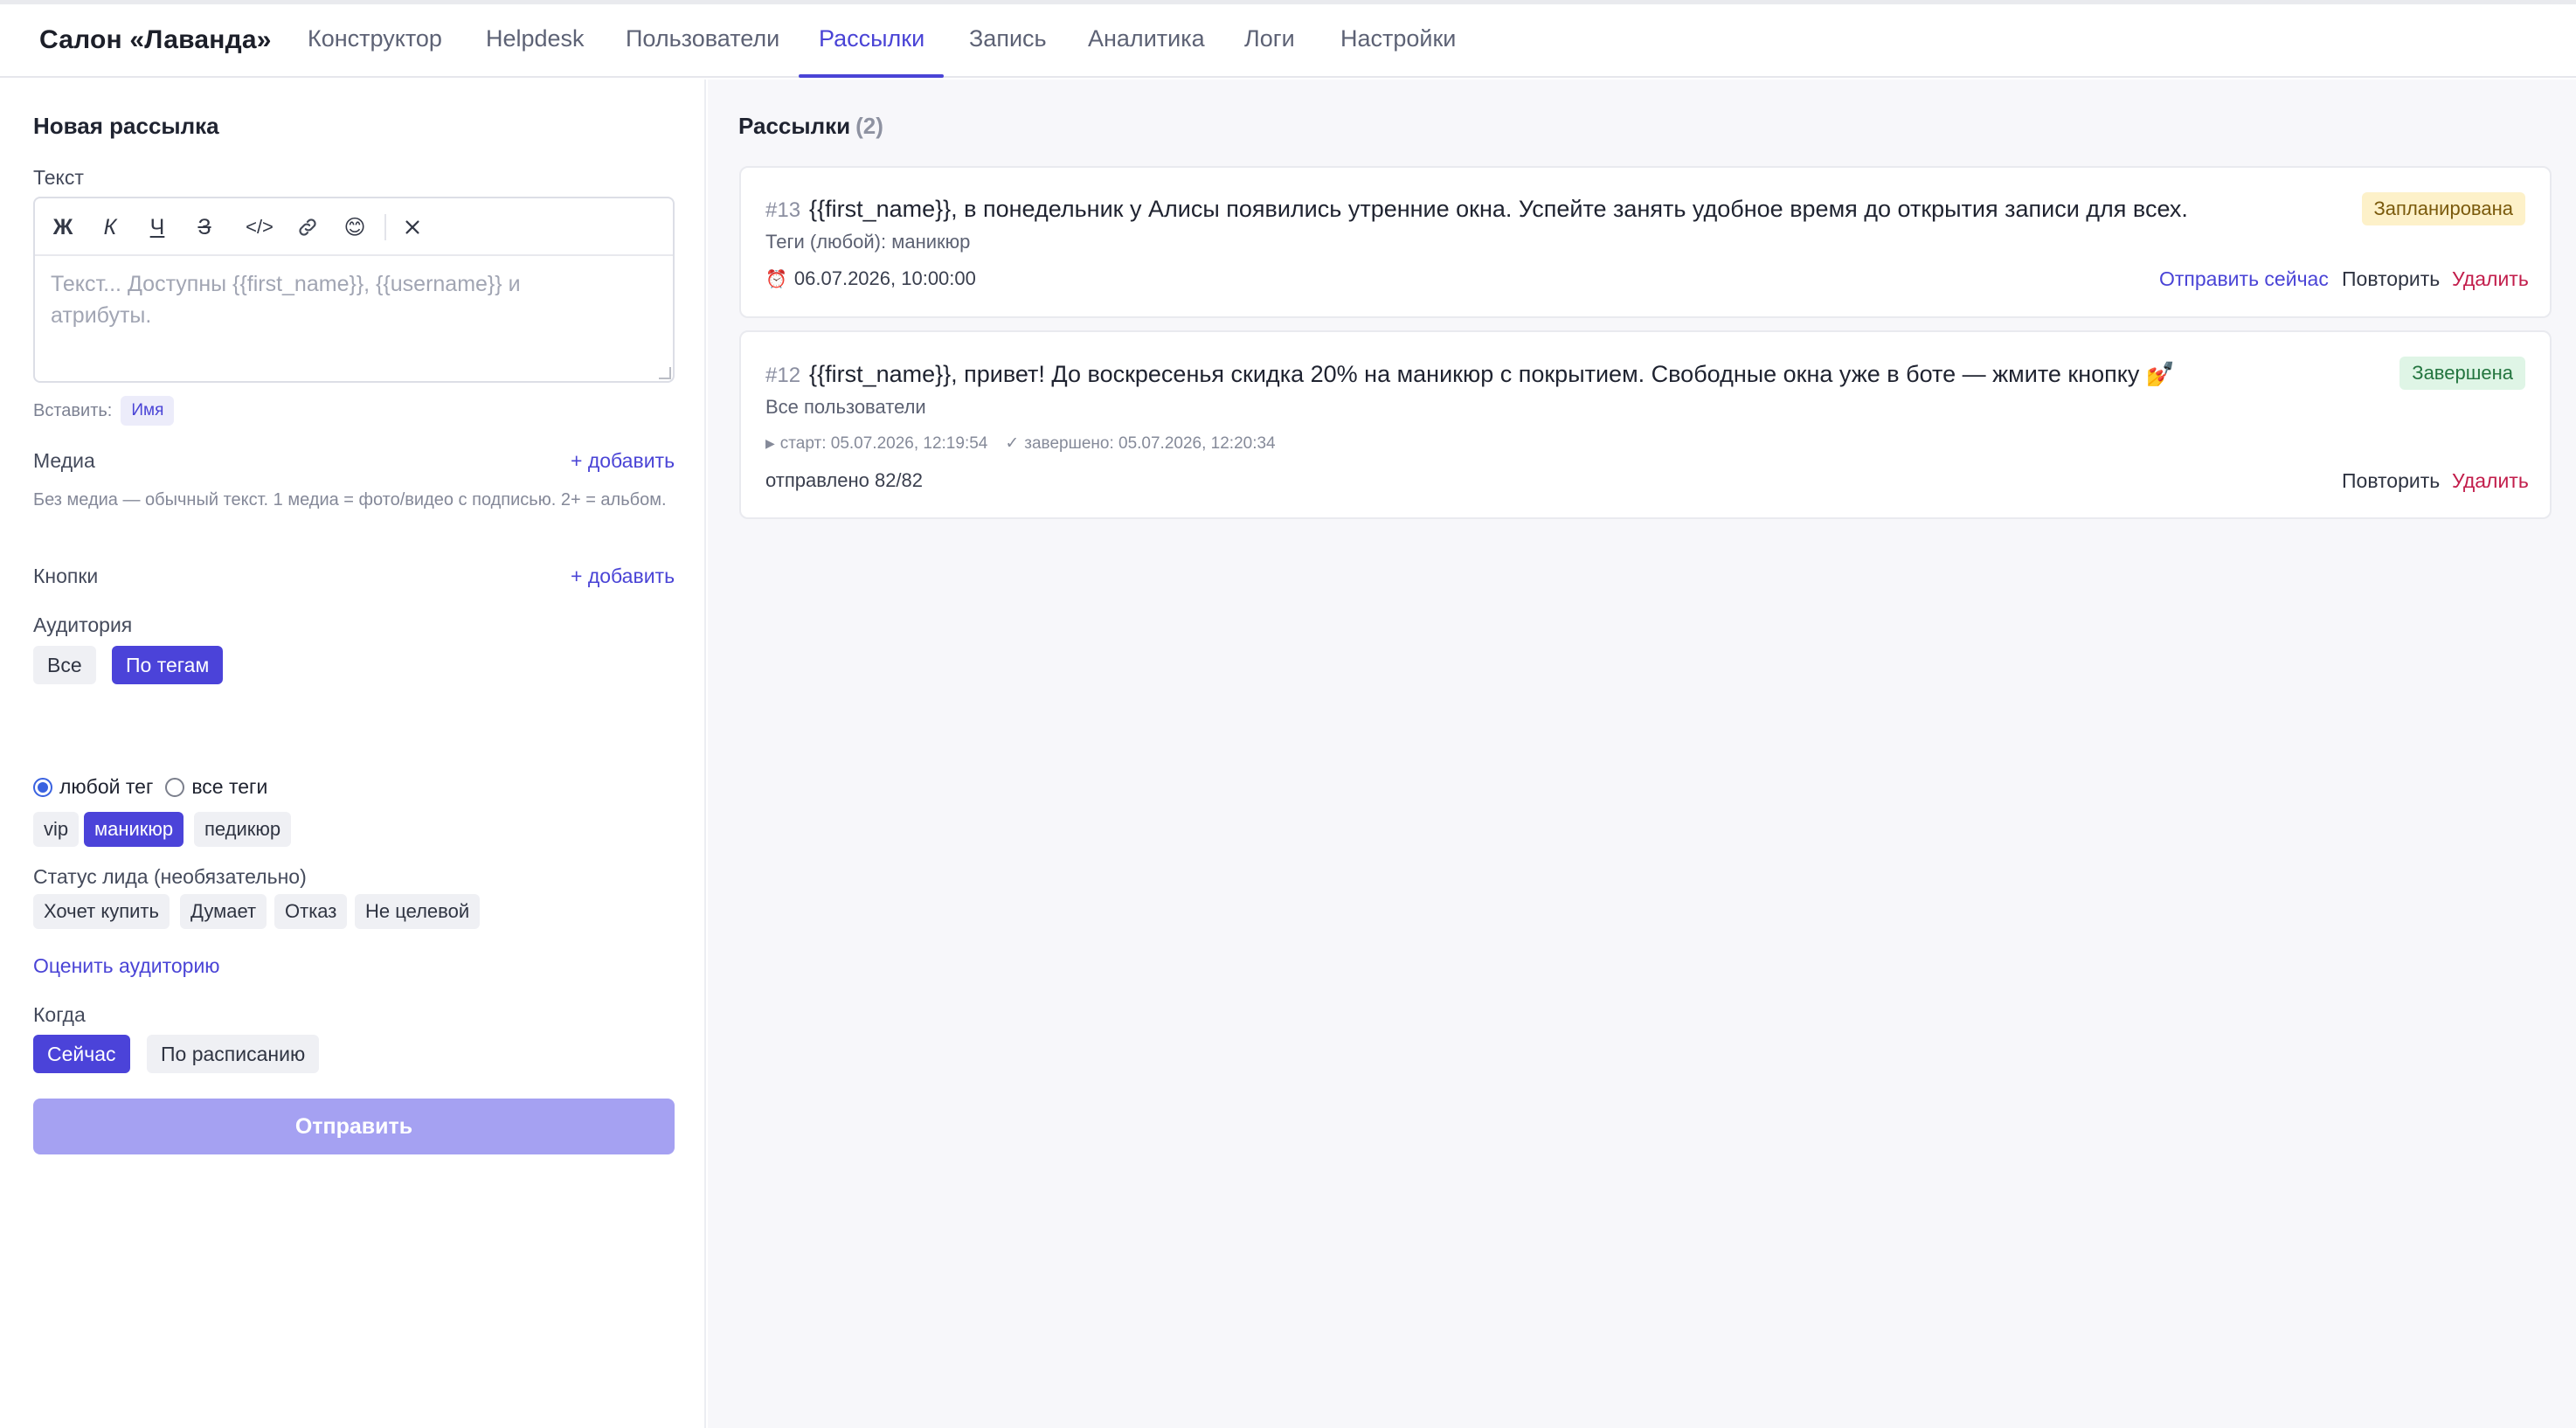 Image resolution: width=2576 pixels, height=1428 pixels. What do you see at coordinates (535, 38) in the screenshot?
I see `tab-helpdesk: Helpdesk` at bounding box center [535, 38].